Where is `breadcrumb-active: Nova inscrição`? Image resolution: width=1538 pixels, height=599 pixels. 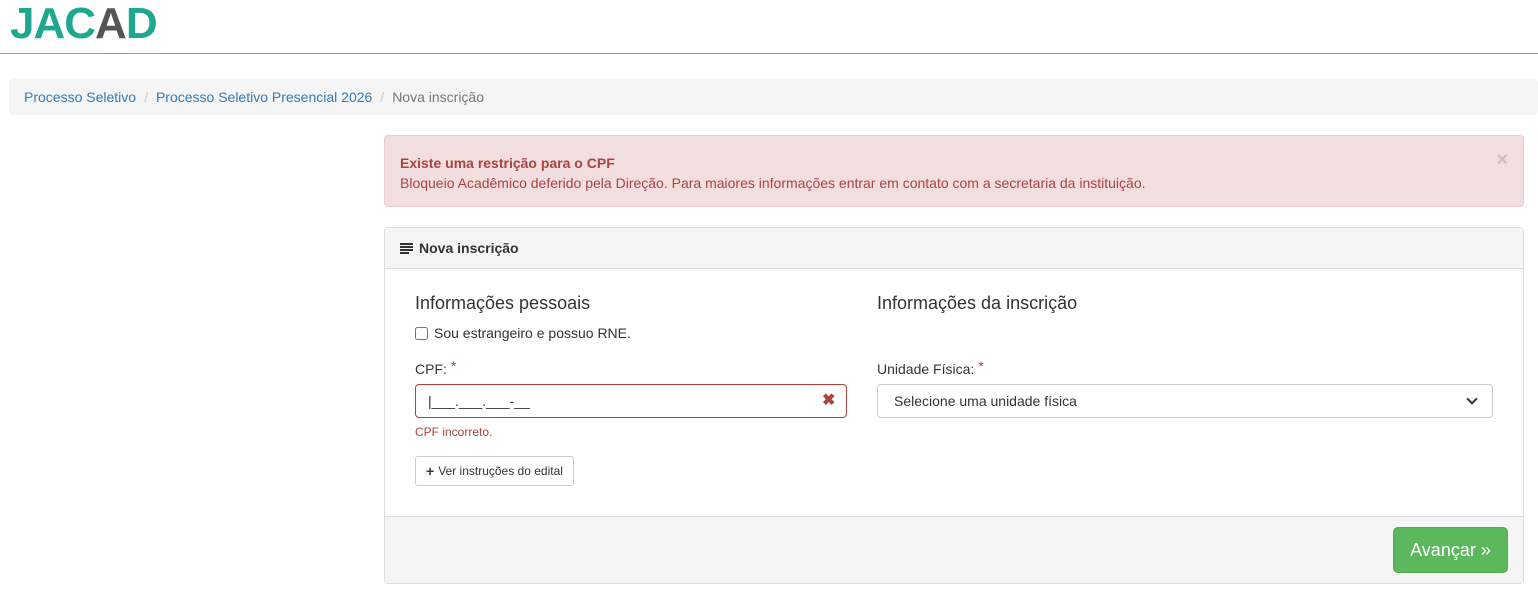
breadcrumb-active: Nova inscrição is located at coordinates (438, 97).